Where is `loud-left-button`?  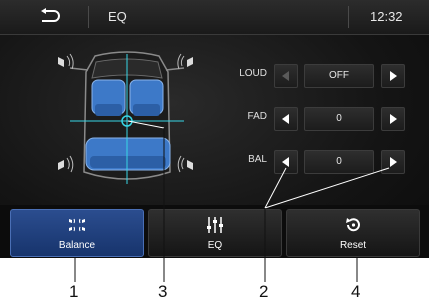 loud-left-button is located at coordinates (286, 76).